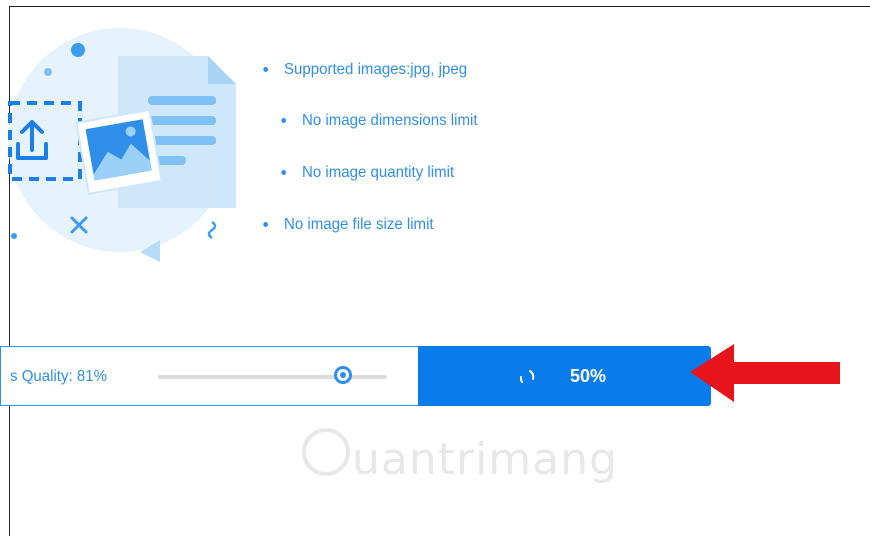  I want to click on quality-label: s Quality: 81%, so click(58, 376).